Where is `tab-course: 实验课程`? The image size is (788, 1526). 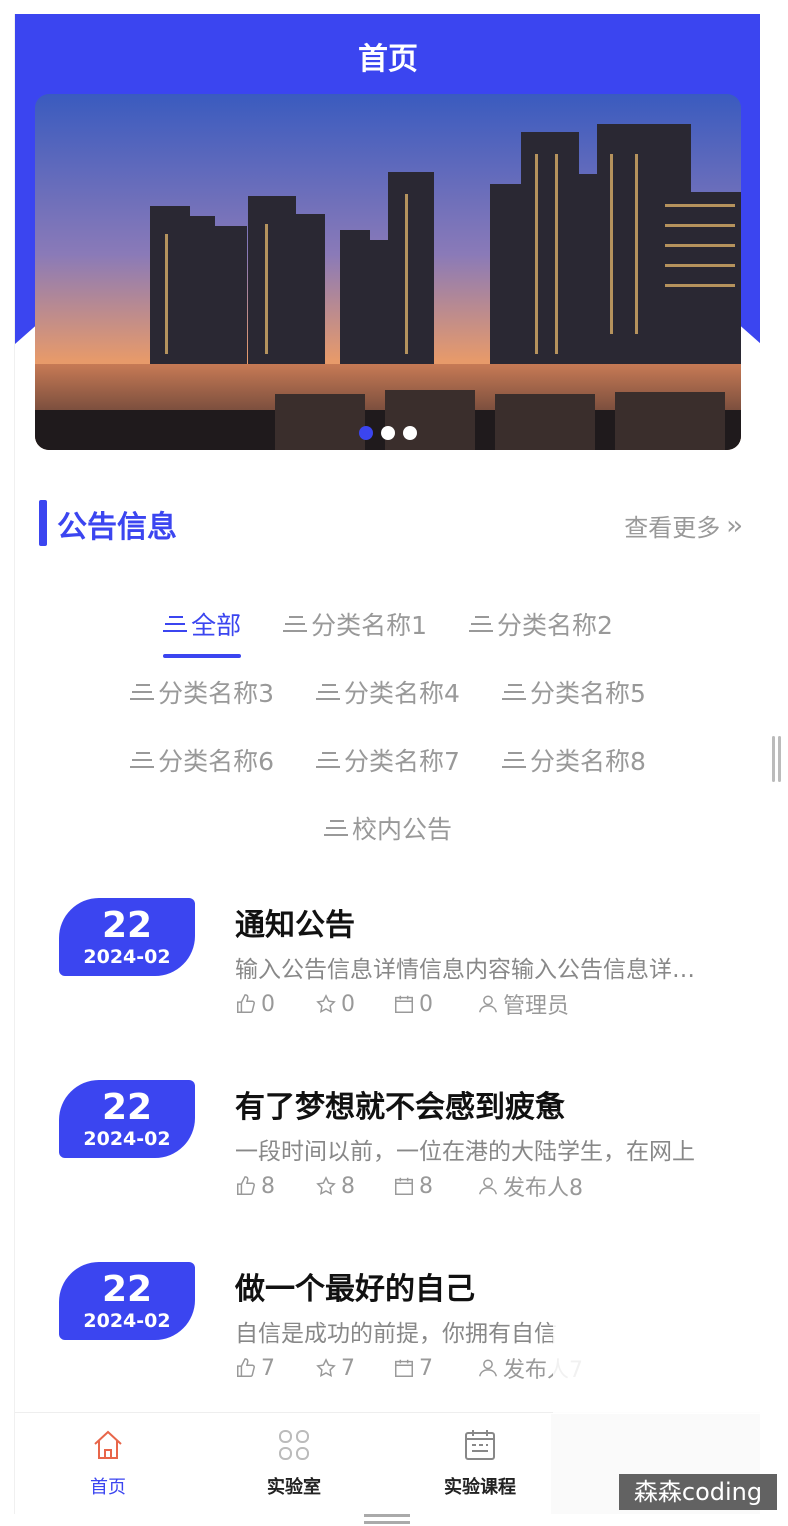
tab-course: 实验课程 is located at coordinates (480, 1463).